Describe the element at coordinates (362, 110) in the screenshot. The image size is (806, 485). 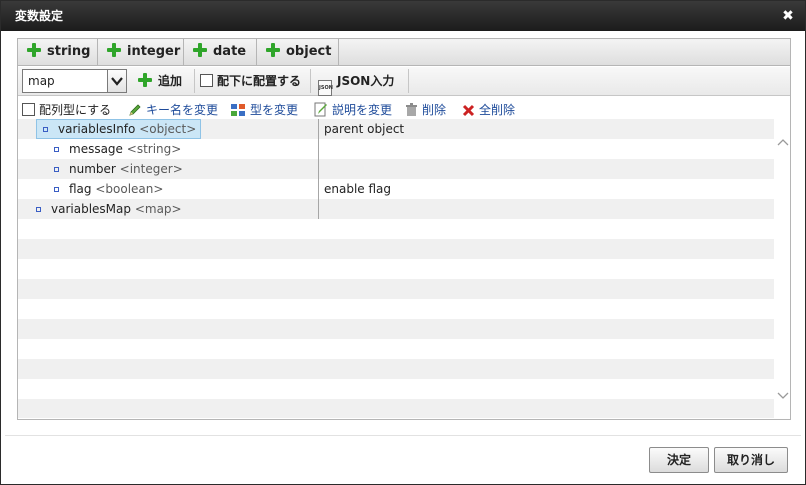
I see `change-description-label: 説明を変更` at that location.